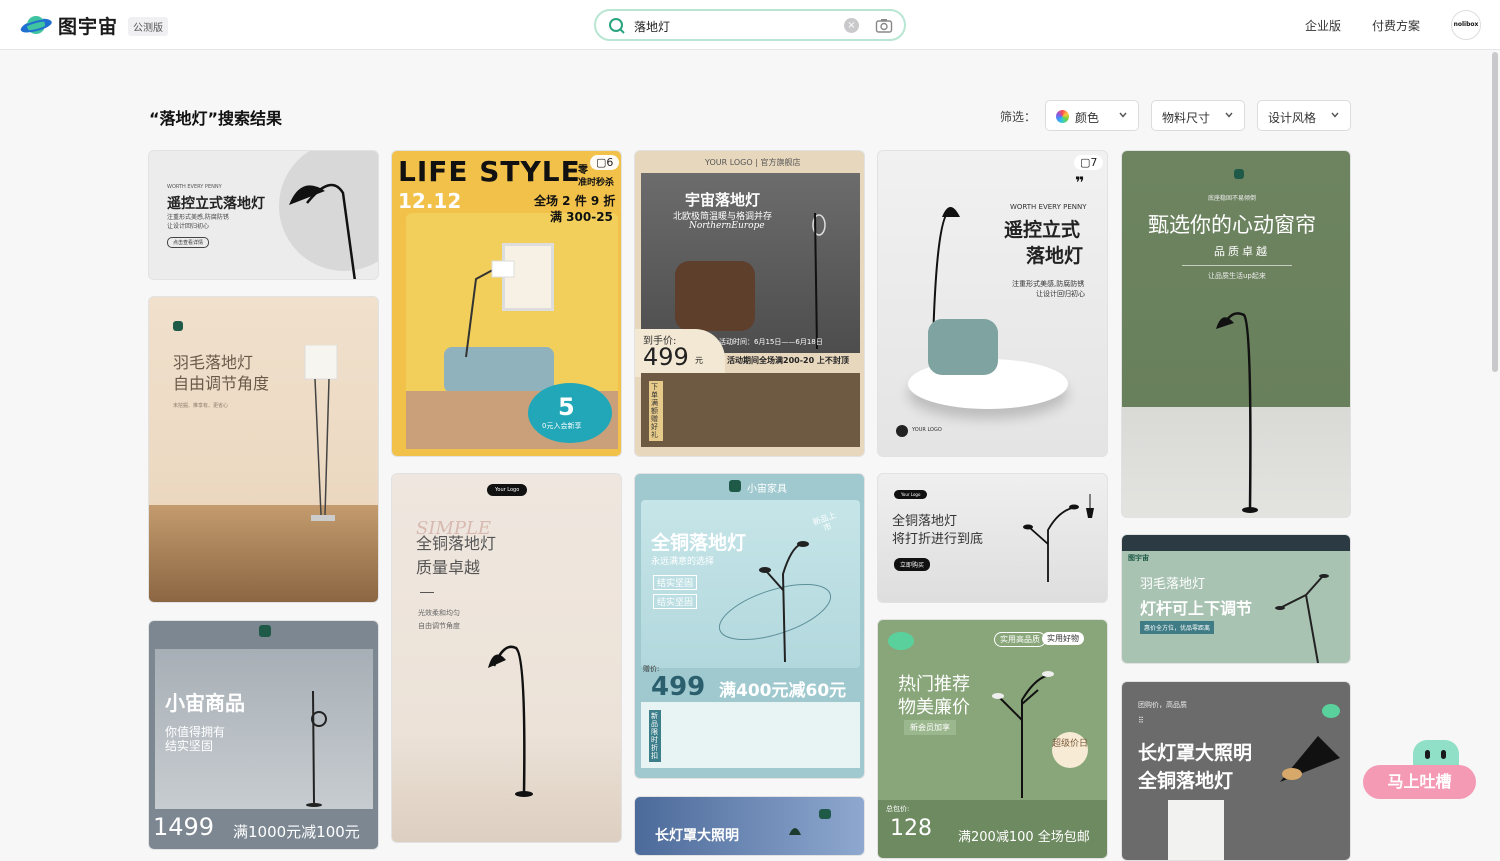  I want to click on page-scrollbar, so click(1495, 212).